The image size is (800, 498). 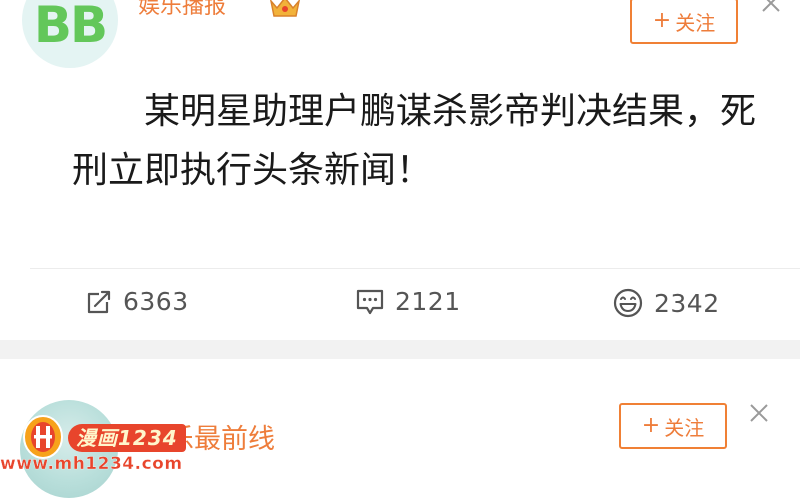 What do you see at coordinates (285, 8) in the screenshot?
I see `crown-badge-icon` at bounding box center [285, 8].